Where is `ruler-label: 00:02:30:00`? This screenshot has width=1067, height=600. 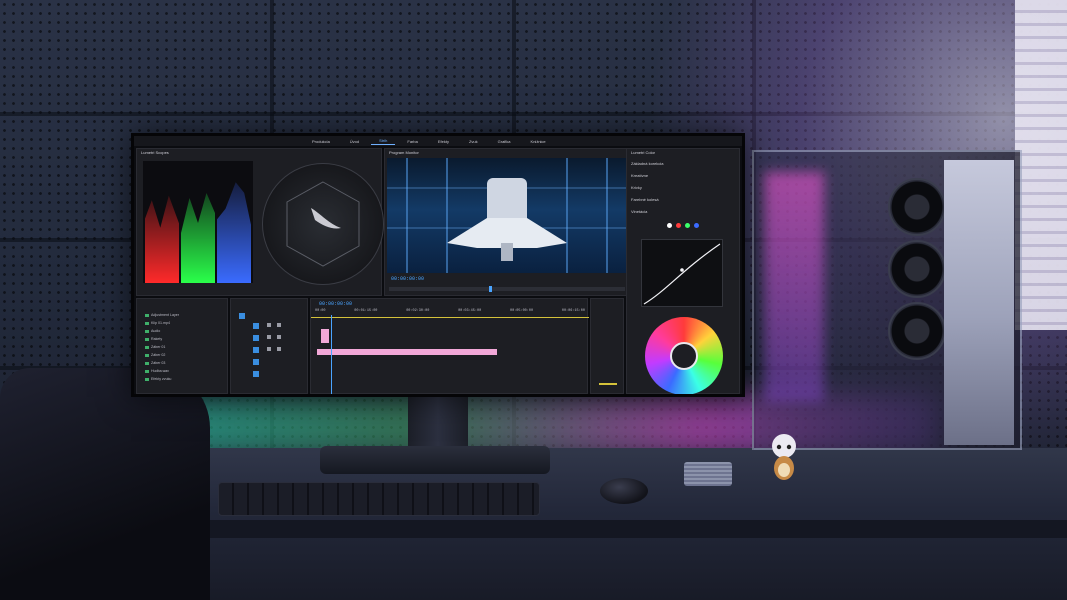 ruler-label: 00:02:30:00 is located at coordinates (418, 311).